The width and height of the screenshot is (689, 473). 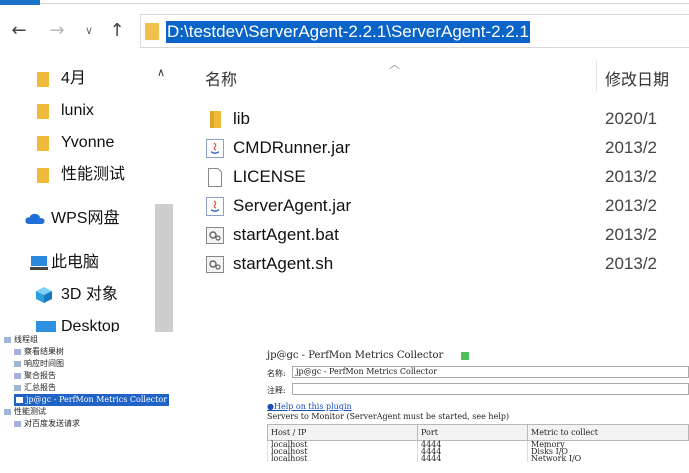 What do you see at coordinates (25, 412) in the screenshot?
I see `tree-node-perf-test: 性能测试` at bounding box center [25, 412].